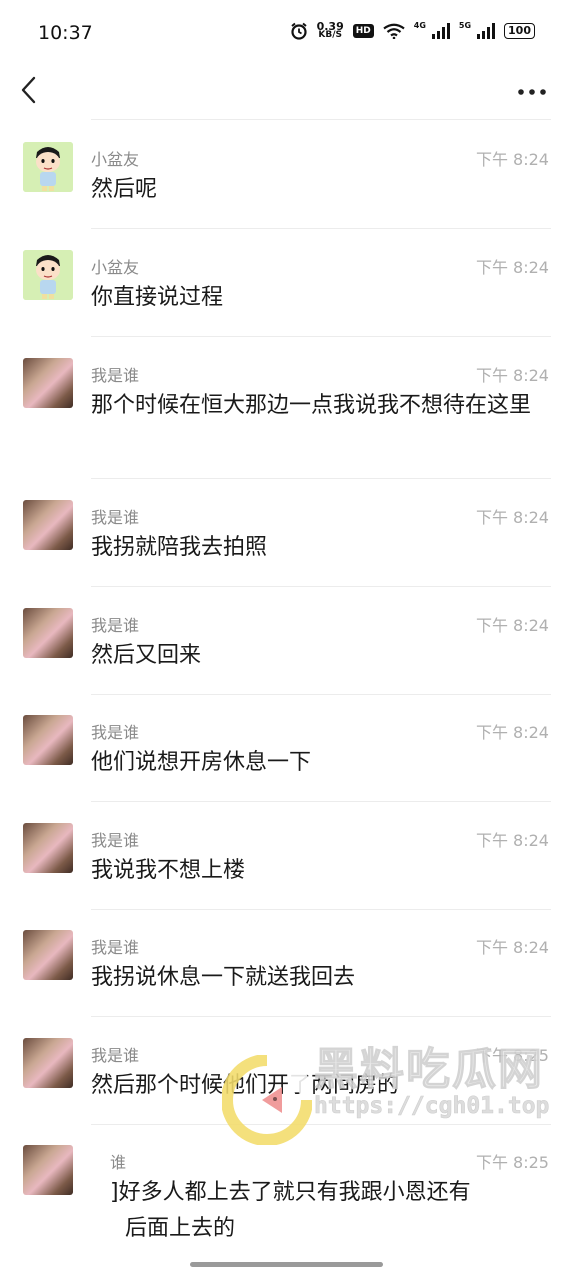 The height and width of the screenshot is (1280, 573). I want to click on status-icons: 0.39 KB/S HD 4G 5G 100, so click(412, 30).